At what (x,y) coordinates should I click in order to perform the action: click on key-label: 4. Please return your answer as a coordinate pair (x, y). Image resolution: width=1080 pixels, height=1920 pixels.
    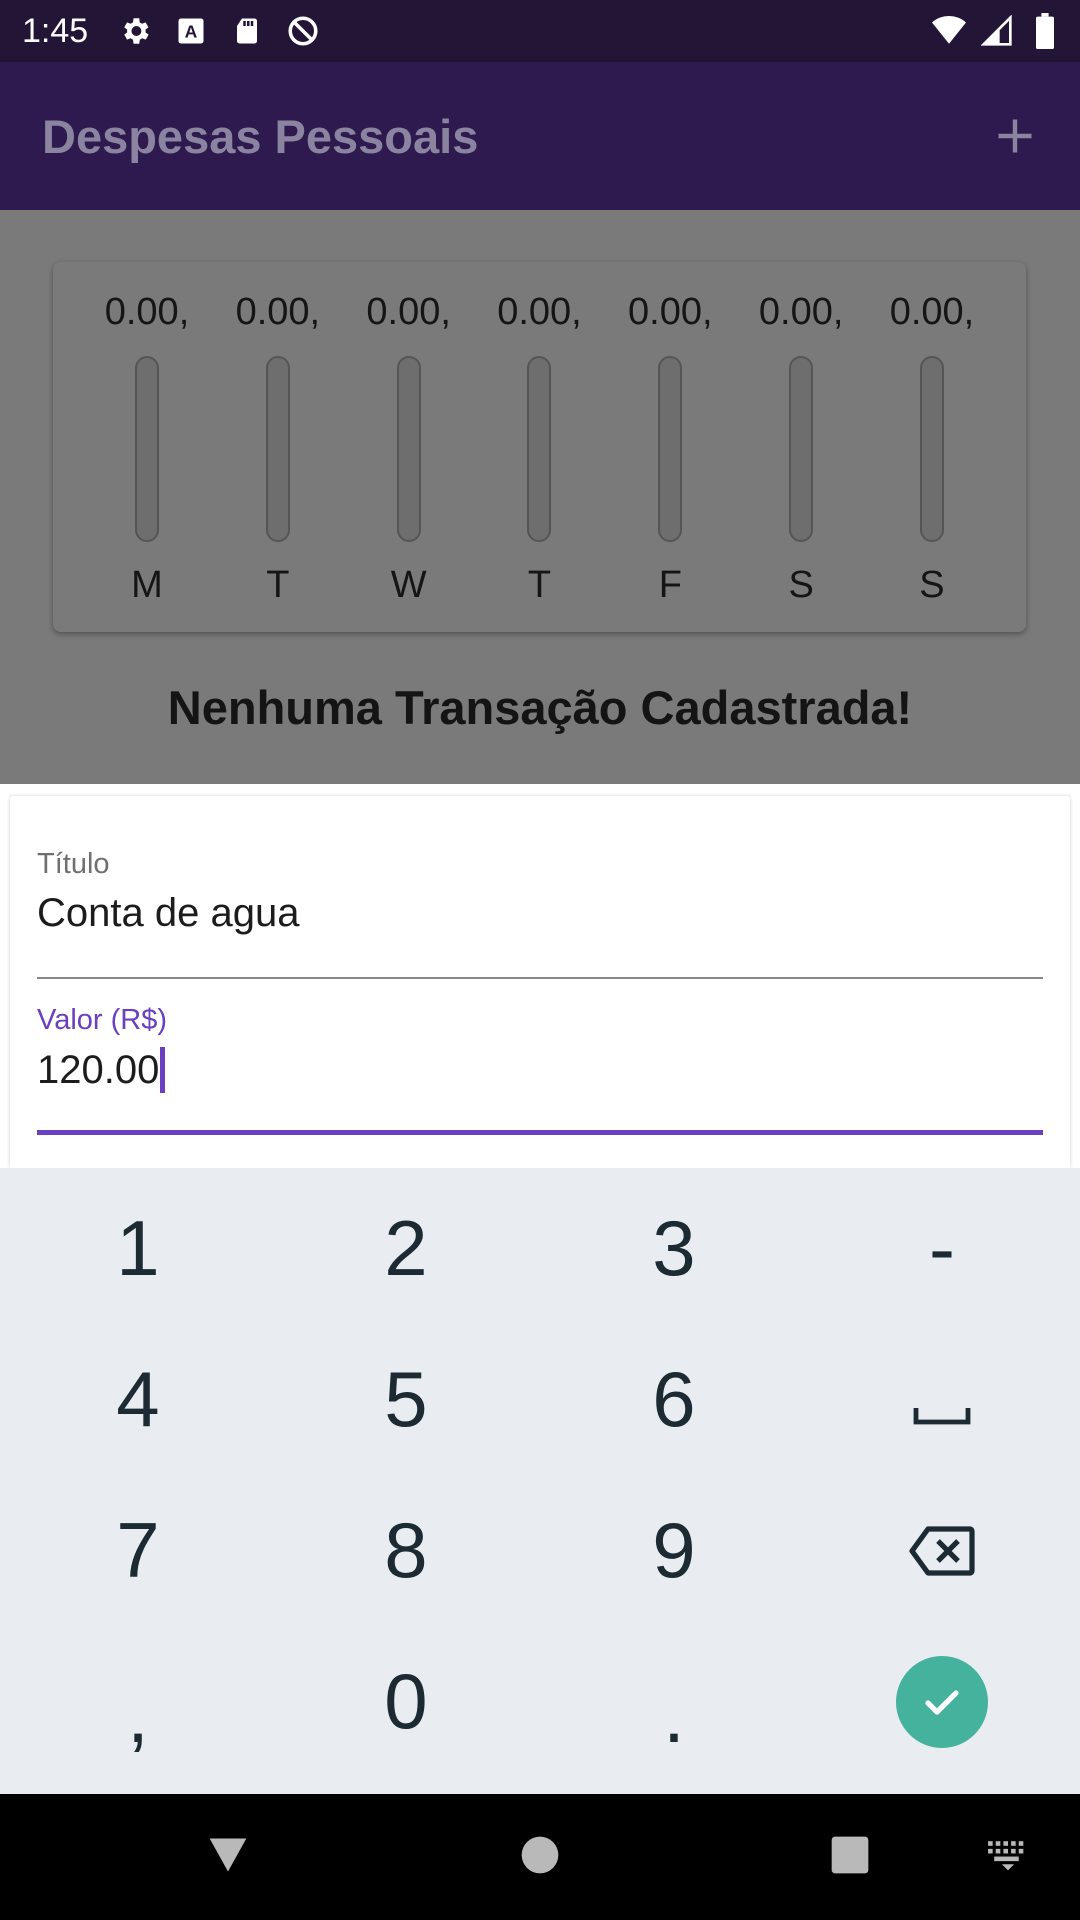
    Looking at the image, I should click on (138, 1399).